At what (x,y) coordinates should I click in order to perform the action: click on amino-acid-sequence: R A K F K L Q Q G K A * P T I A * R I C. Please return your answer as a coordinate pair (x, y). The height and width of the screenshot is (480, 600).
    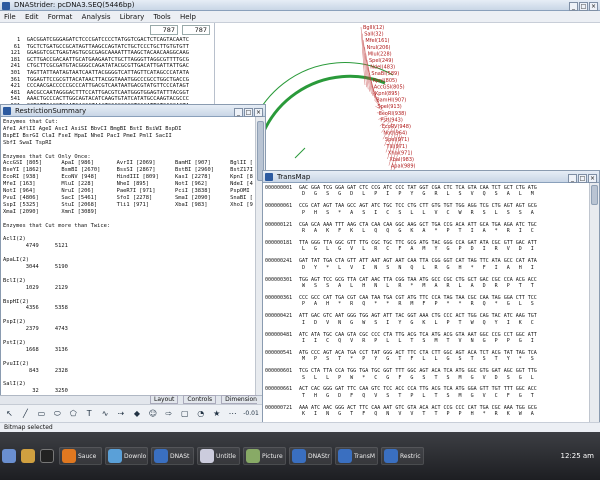
    Looking at the image, I should click on (416, 231).